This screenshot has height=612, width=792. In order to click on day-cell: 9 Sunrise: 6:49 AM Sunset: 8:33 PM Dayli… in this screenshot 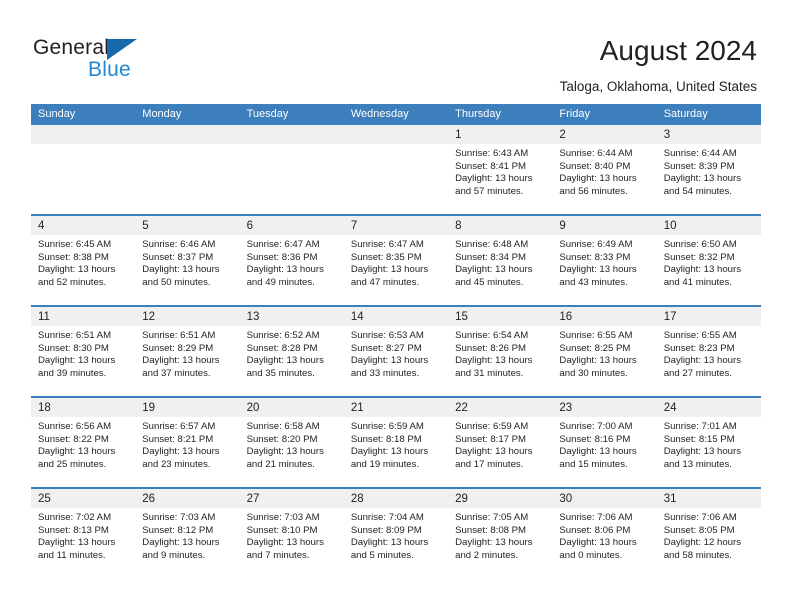, I will do `click(604, 260)`.